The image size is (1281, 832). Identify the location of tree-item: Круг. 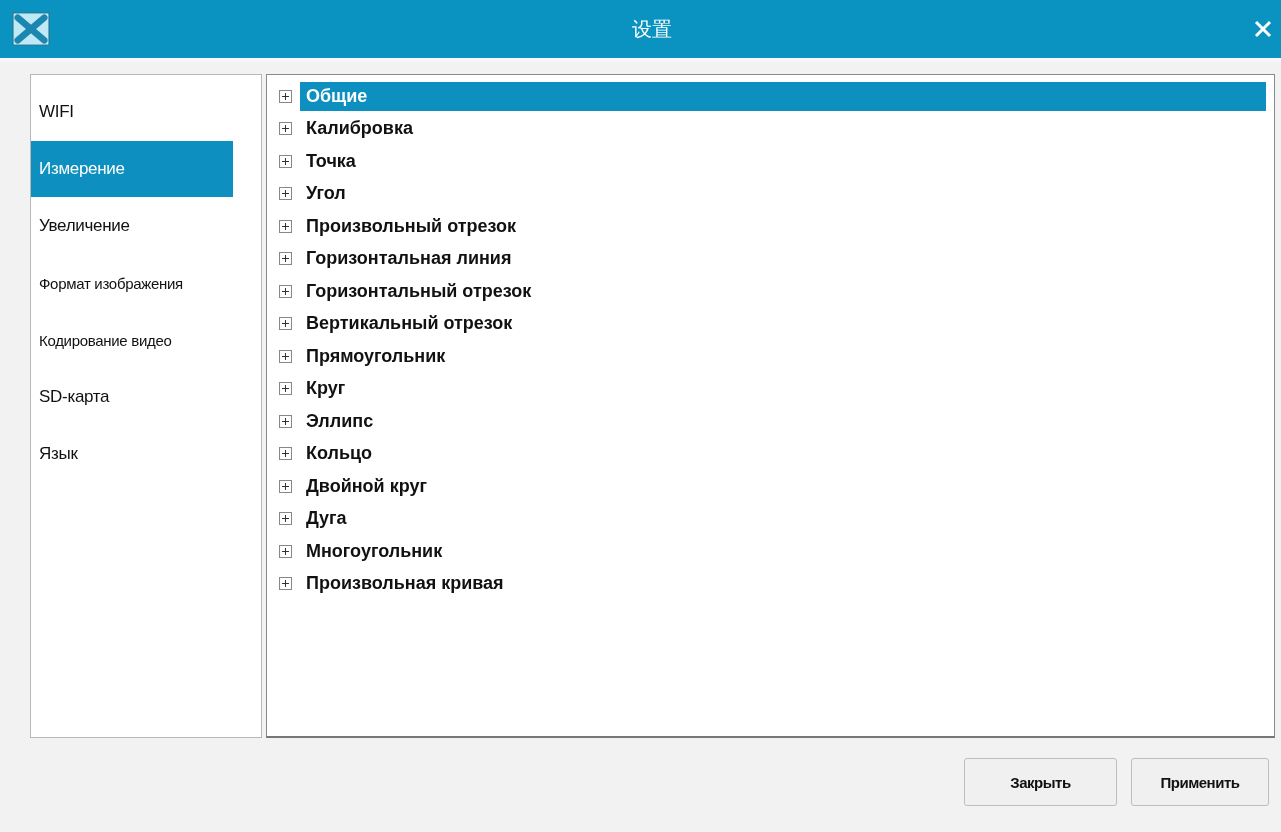
(326, 389).